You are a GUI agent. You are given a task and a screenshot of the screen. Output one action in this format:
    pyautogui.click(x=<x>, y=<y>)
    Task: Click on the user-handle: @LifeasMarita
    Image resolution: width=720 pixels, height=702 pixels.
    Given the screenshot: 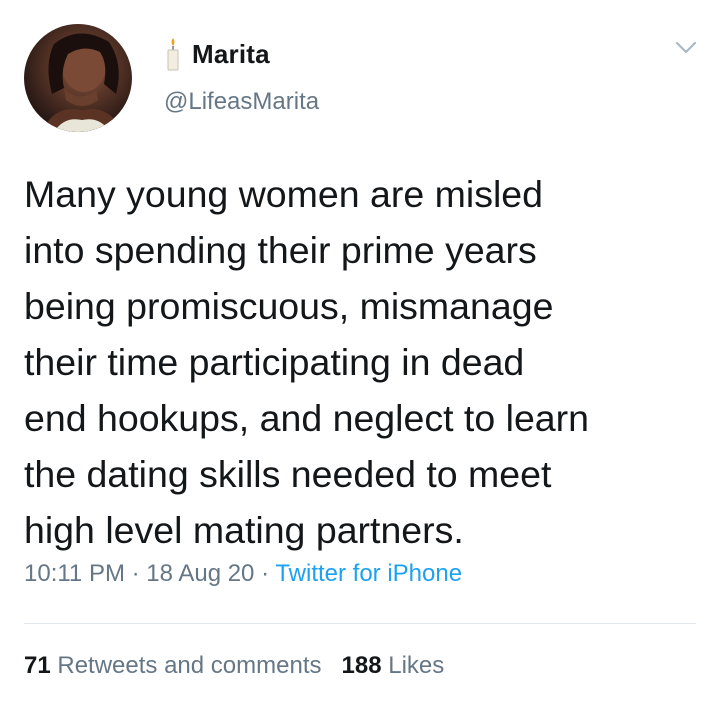 What is the action you would take?
    pyautogui.click(x=241, y=102)
    